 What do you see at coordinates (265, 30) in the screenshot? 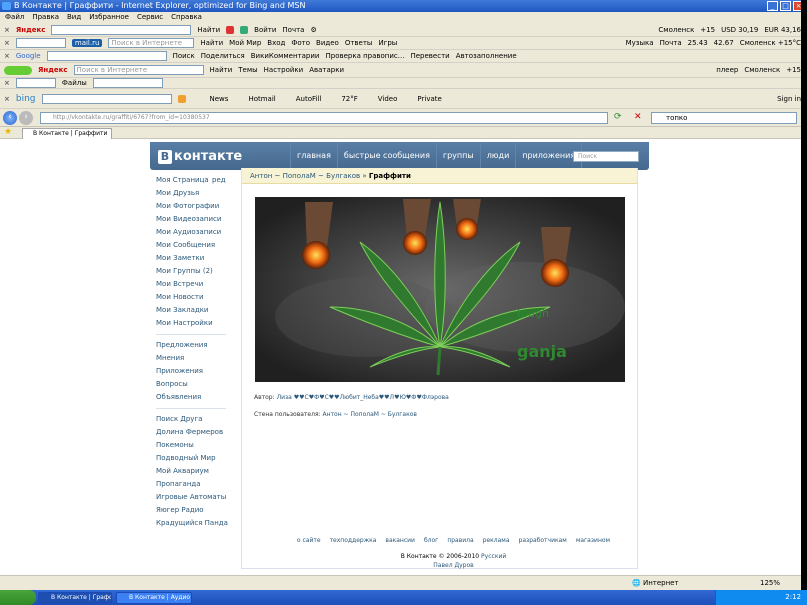
I see `yandex-login-button: Войти` at bounding box center [265, 30].